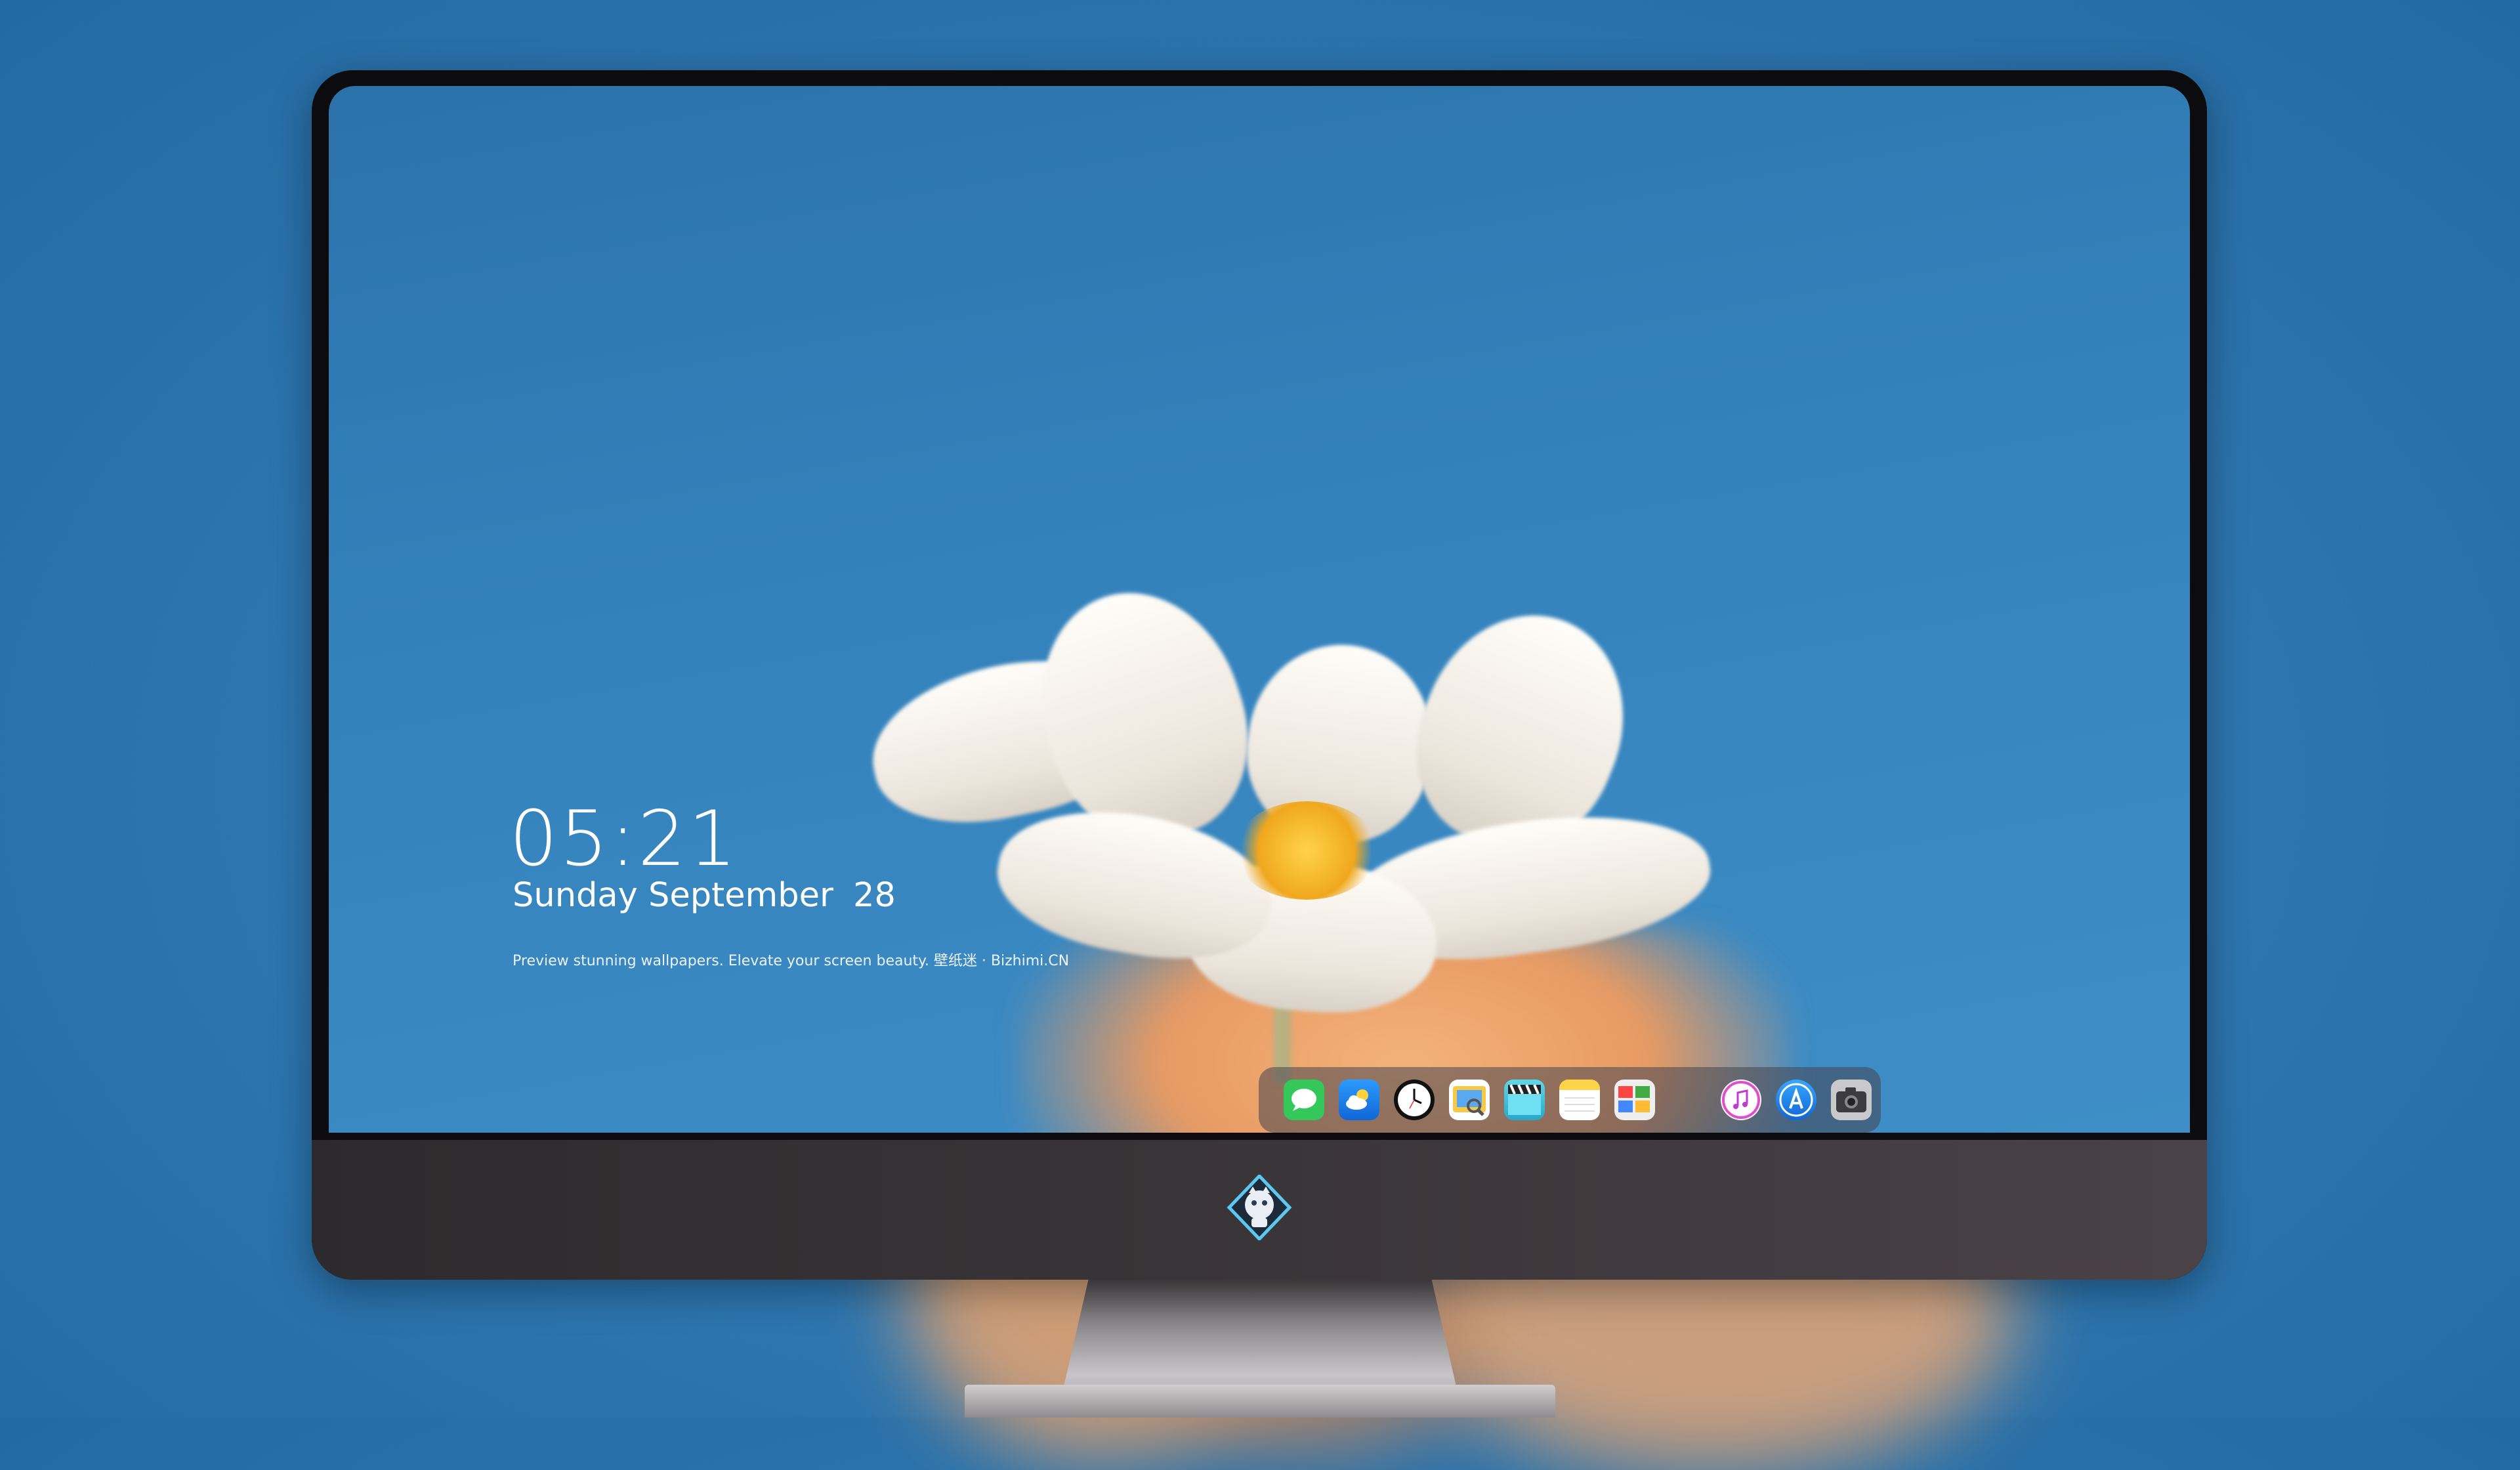 This screenshot has width=2520, height=1470. I want to click on dock, so click(1570, 1100).